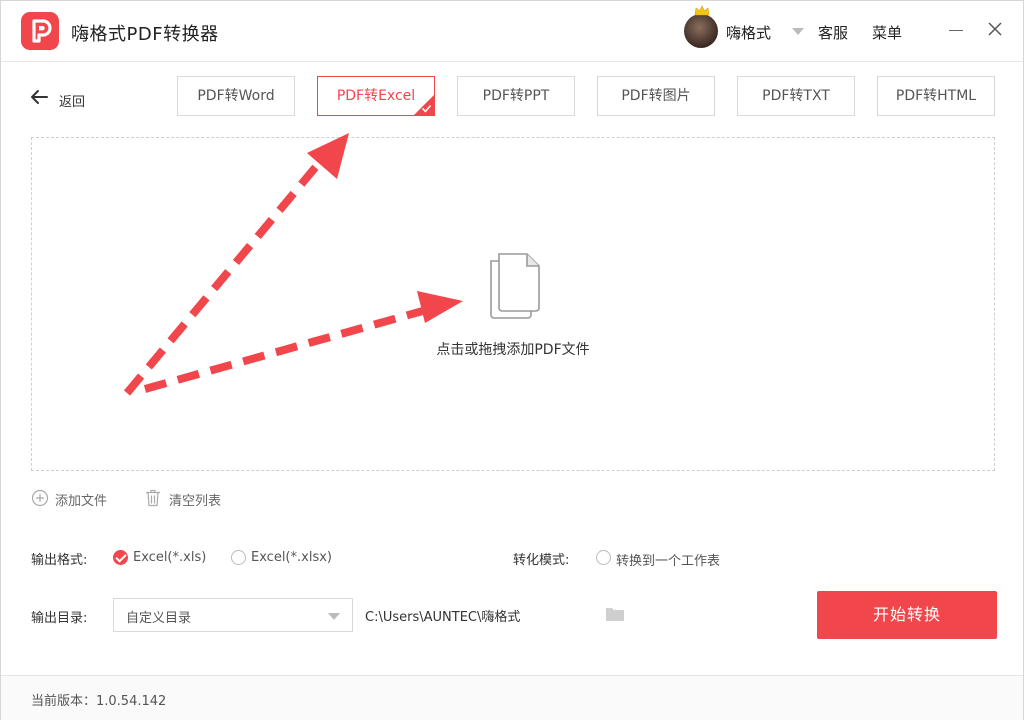 This screenshot has width=1024, height=720. What do you see at coordinates (426, 108) in the screenshot?
I see `check-icon` at bounding box center [426, 108].